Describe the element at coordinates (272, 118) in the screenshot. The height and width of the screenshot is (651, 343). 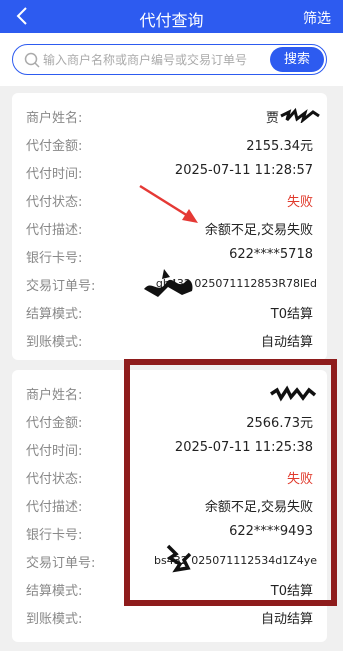
I see `merchant-name-value: 贾` at that location.